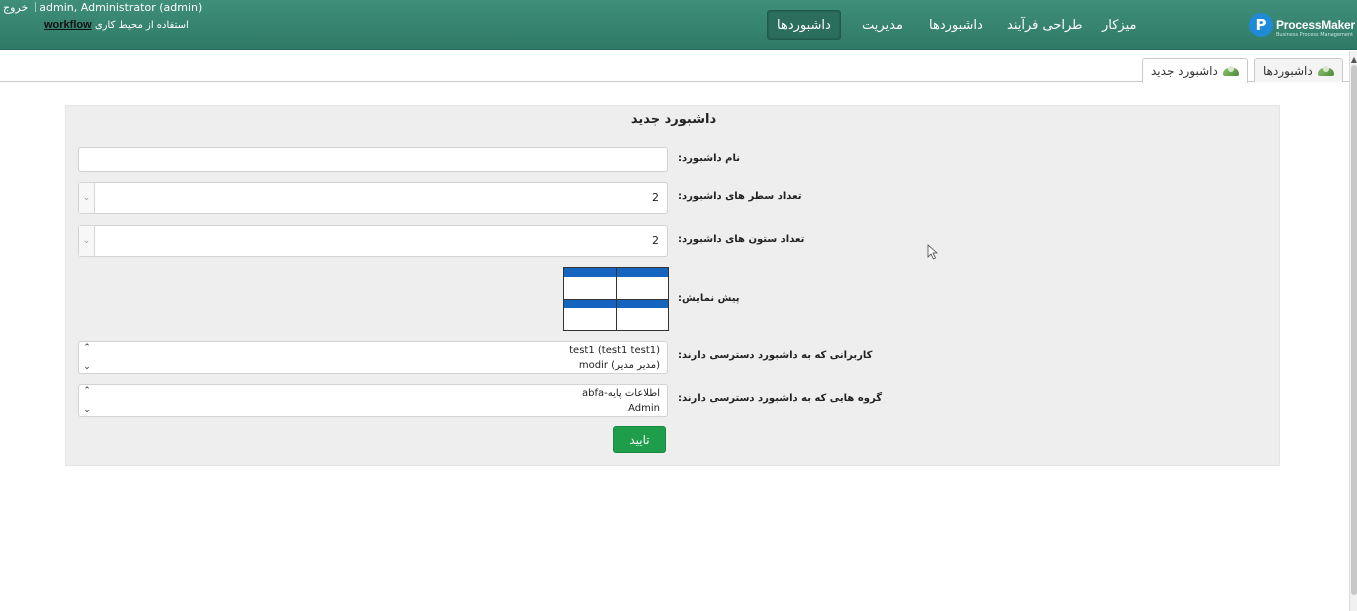 This screenshot has width=1357, height=611. I want to click on rows-combo: ⌄ 2, so click(373, 198).